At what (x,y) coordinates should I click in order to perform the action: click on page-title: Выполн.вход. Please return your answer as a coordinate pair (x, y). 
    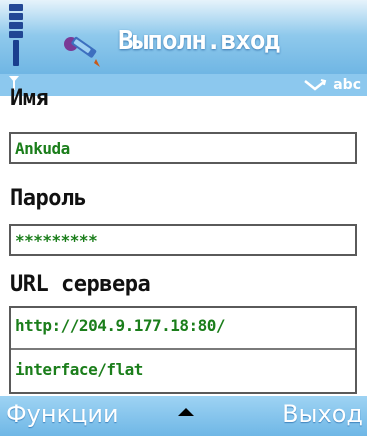
    Looking at the image, I should click on (199, 41).